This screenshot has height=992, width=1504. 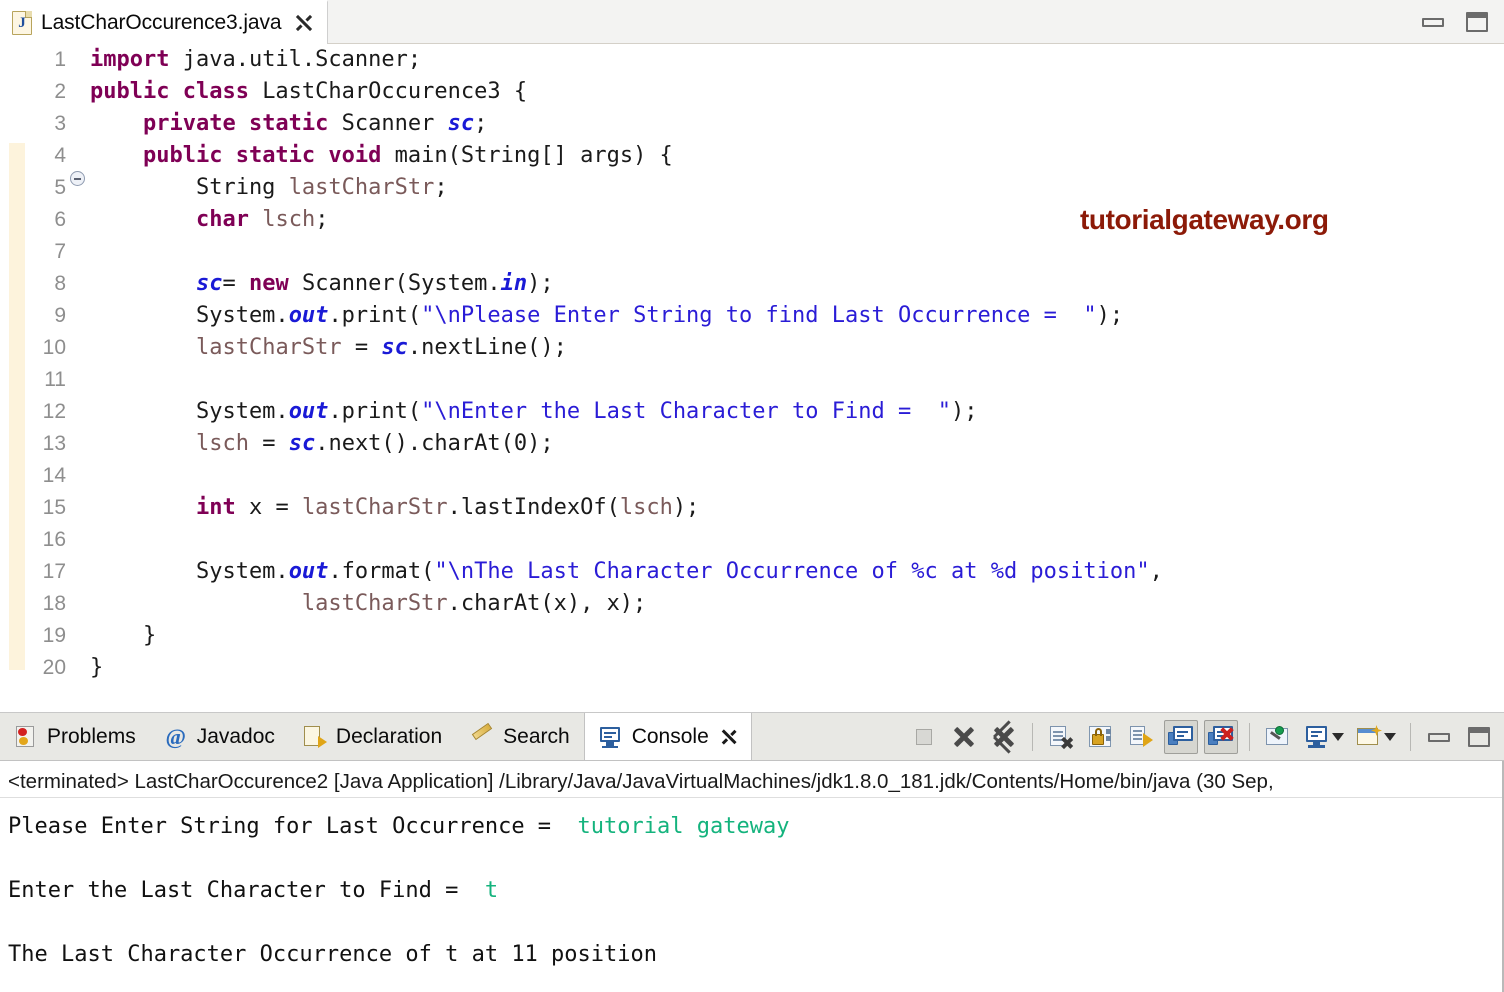 I want to click on scroll-lock-button, so click(x=1101, y=737).